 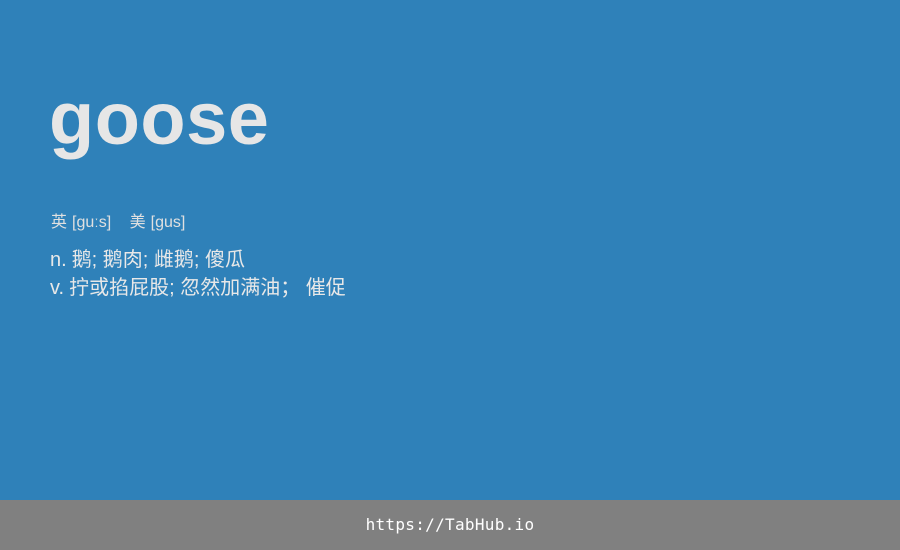 I want to click on phonetic-us: 美 [gus], so click(x=158, y=223).